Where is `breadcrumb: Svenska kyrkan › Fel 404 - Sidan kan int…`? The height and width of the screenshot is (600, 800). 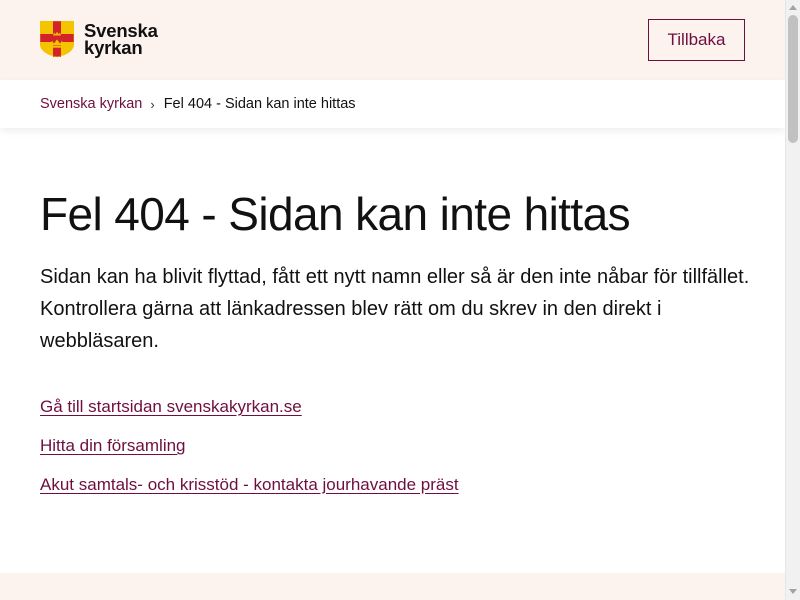
breadcrumb: Svenska kyrkan › Fel 404 - Sidan kan int… is located at coordinates (198, 104).